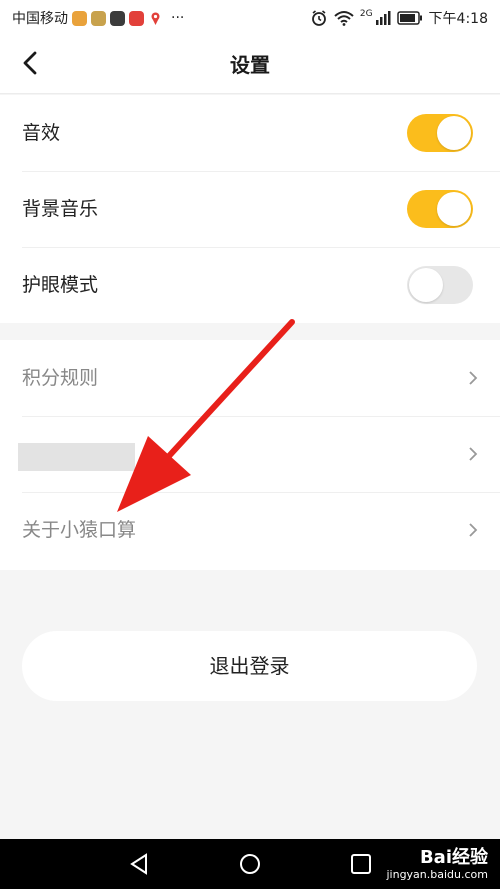 Image resolution: width=500 pixels, height=889 pixels. I want to click on network-type: 2G, so click(366, 14).